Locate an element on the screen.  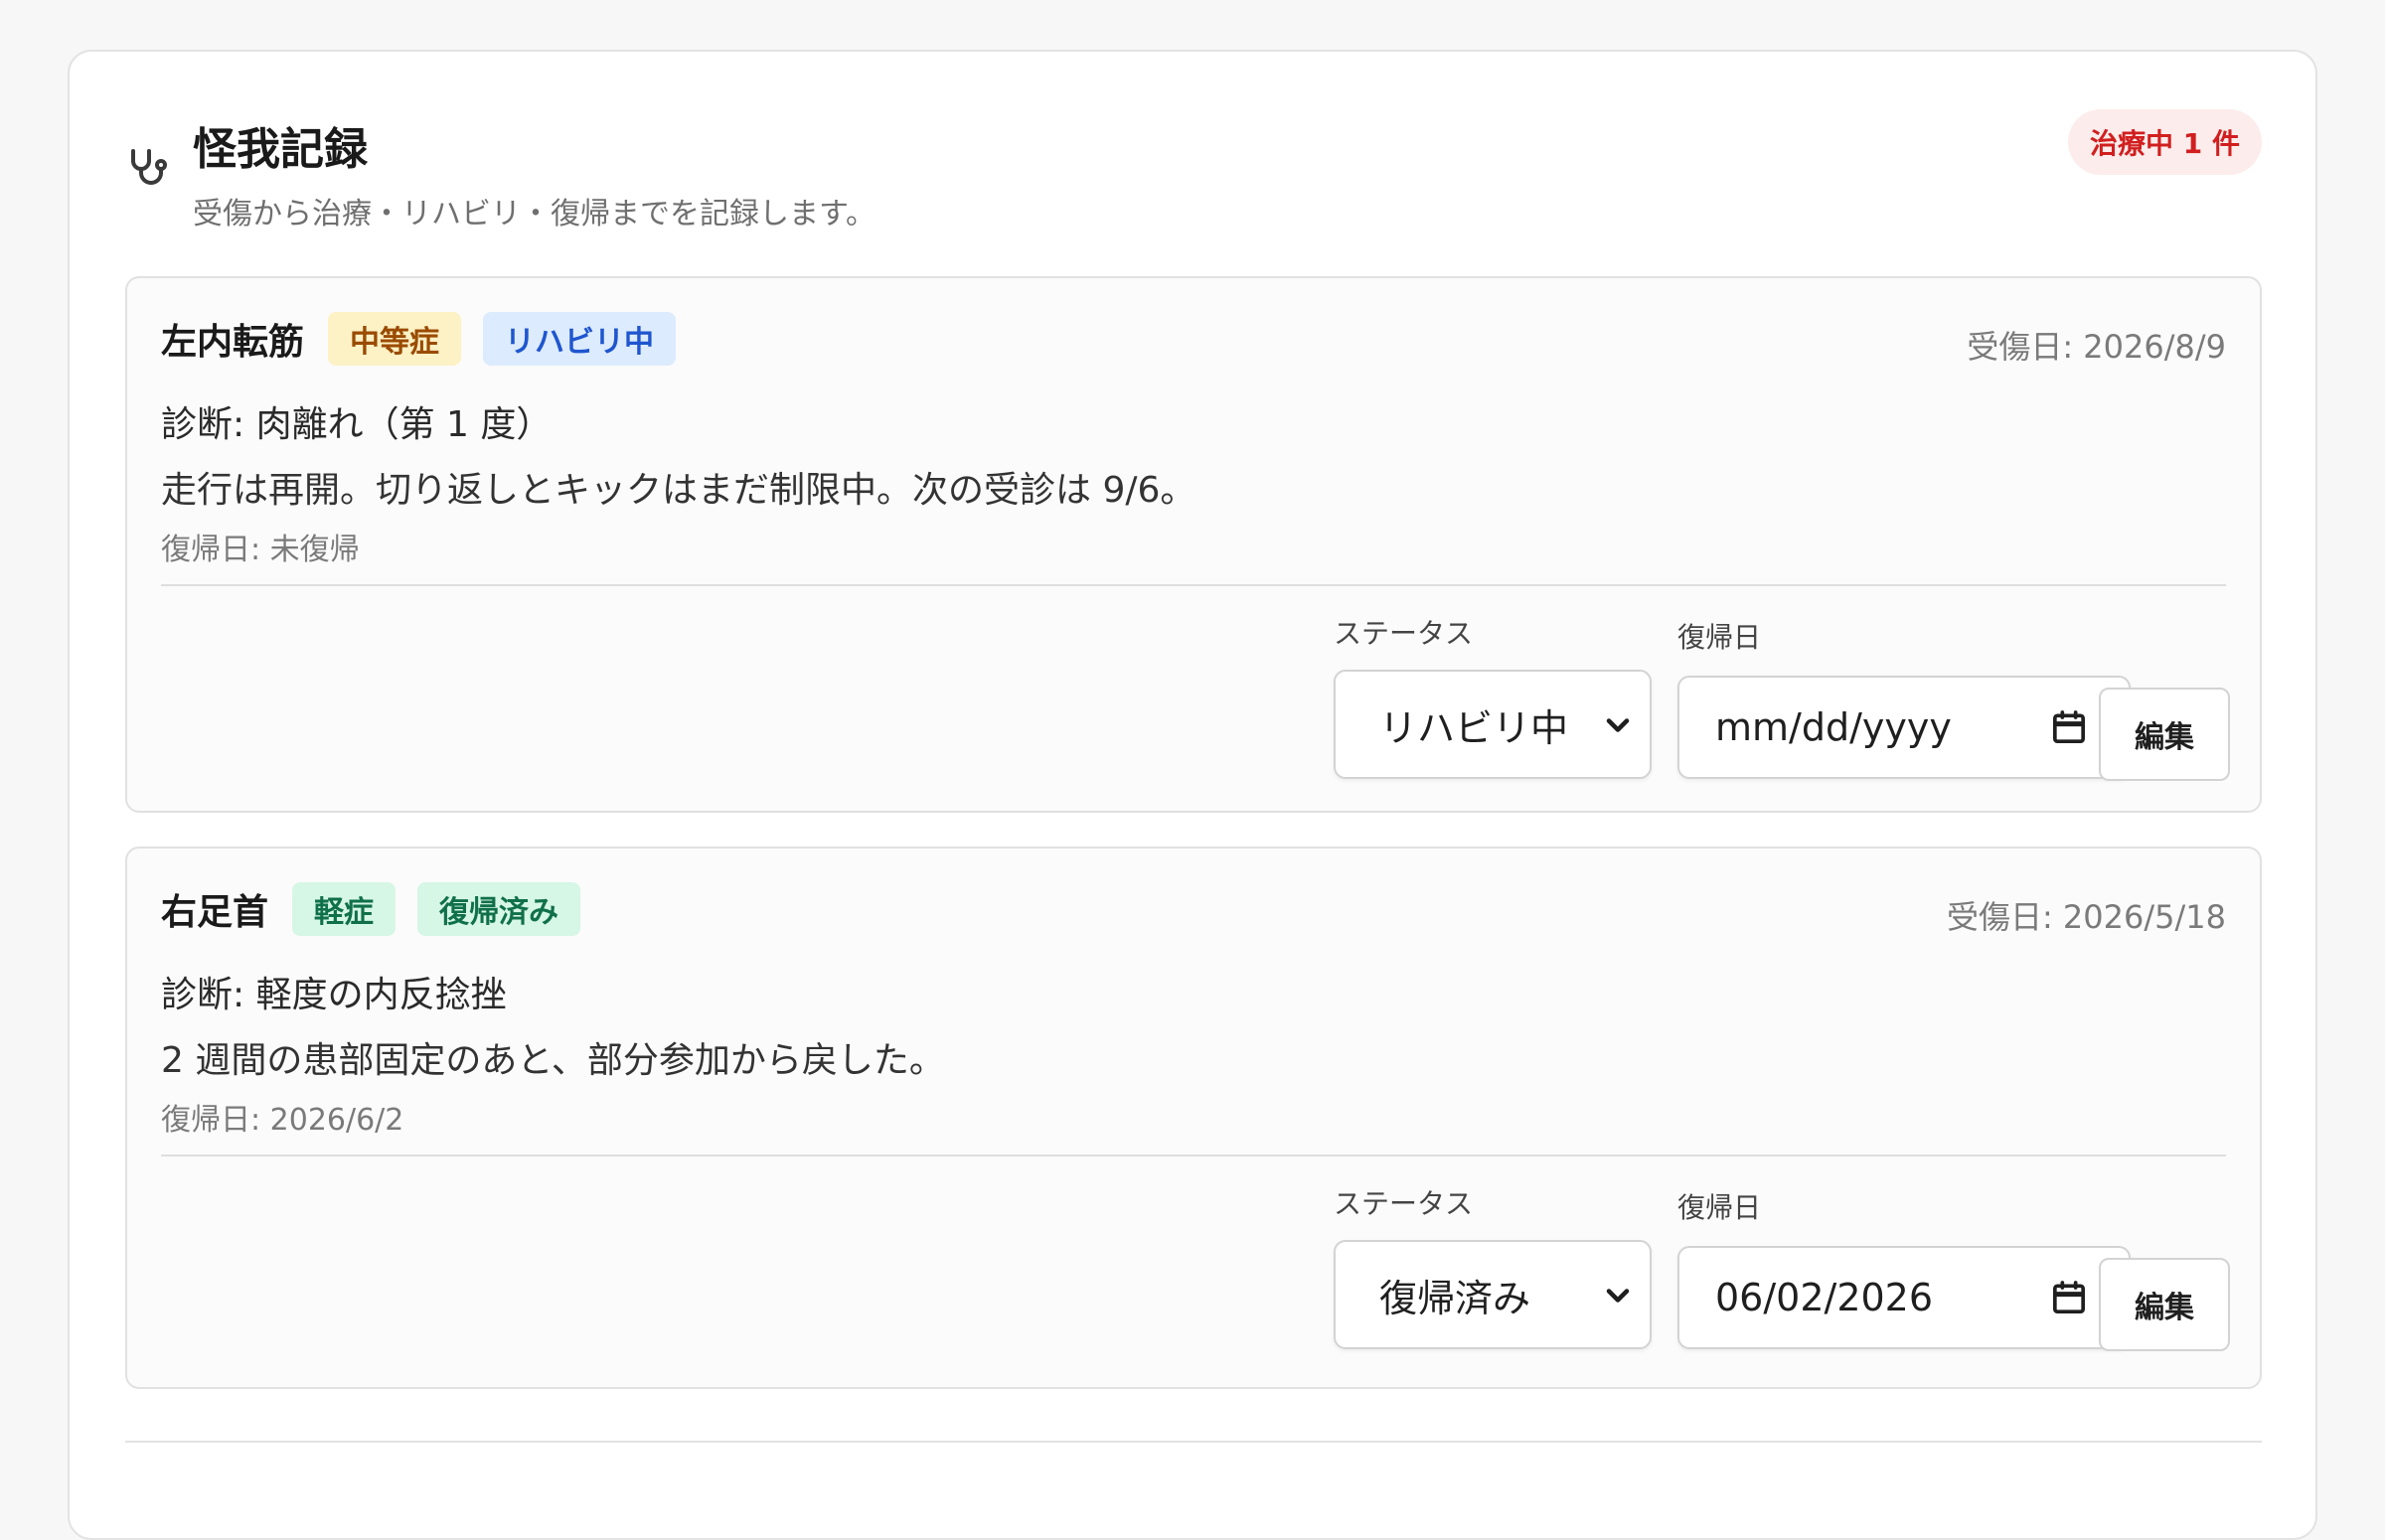
injury-entry-header: 左内転筋 中等症 リハビリ中 is located at coordinates (419, 339).